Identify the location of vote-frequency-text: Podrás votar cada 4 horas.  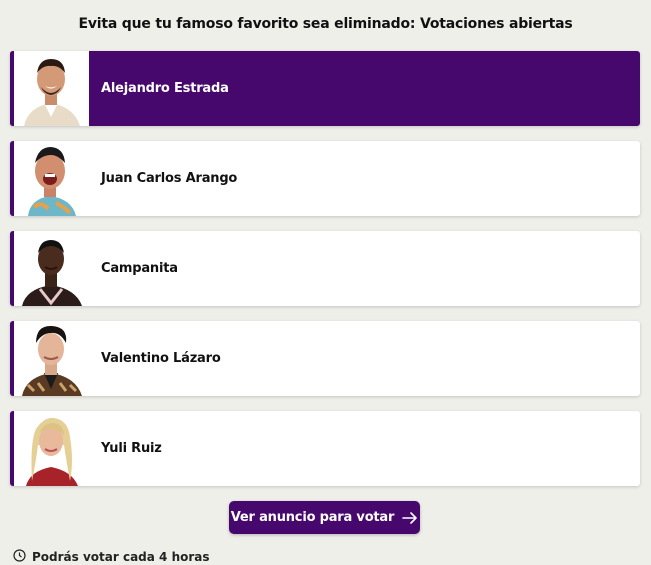
(121, 557).